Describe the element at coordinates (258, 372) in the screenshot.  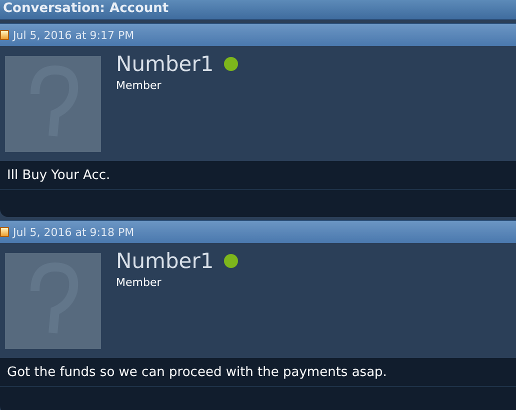
I see `message-text: Got the funds so we can proceed with the payments asap.` at that location.